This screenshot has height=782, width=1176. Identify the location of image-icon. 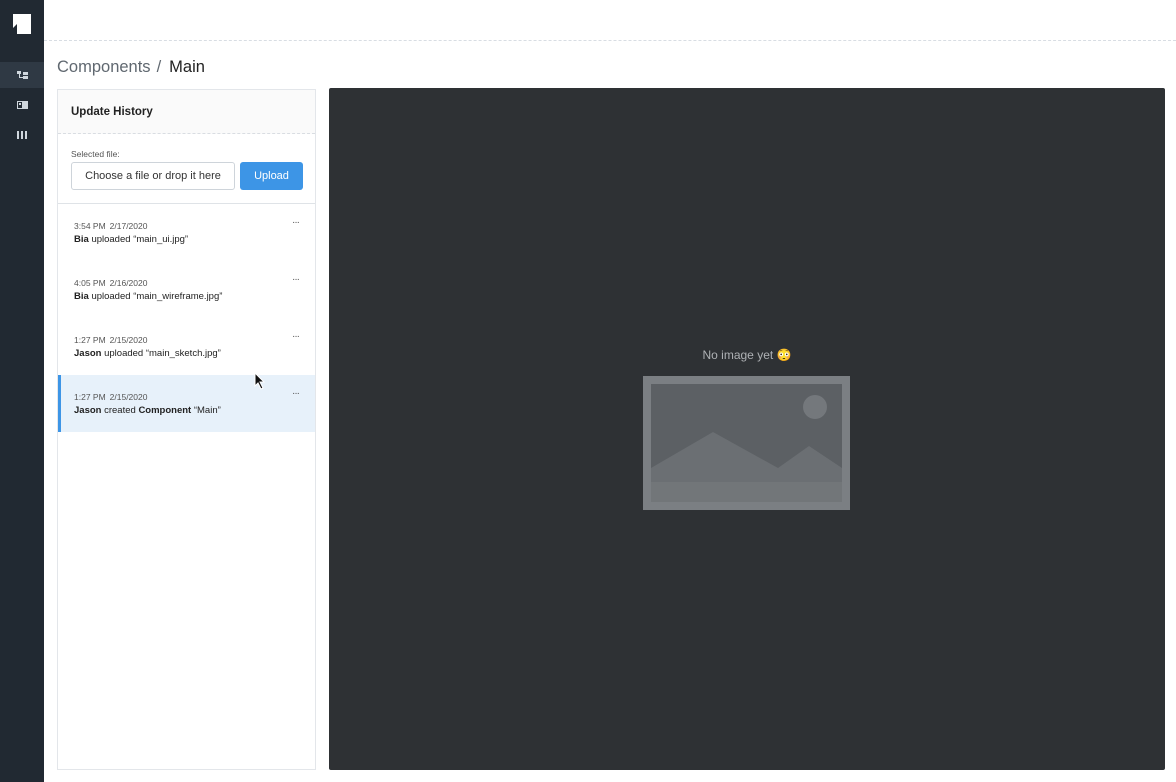
(22, 105).